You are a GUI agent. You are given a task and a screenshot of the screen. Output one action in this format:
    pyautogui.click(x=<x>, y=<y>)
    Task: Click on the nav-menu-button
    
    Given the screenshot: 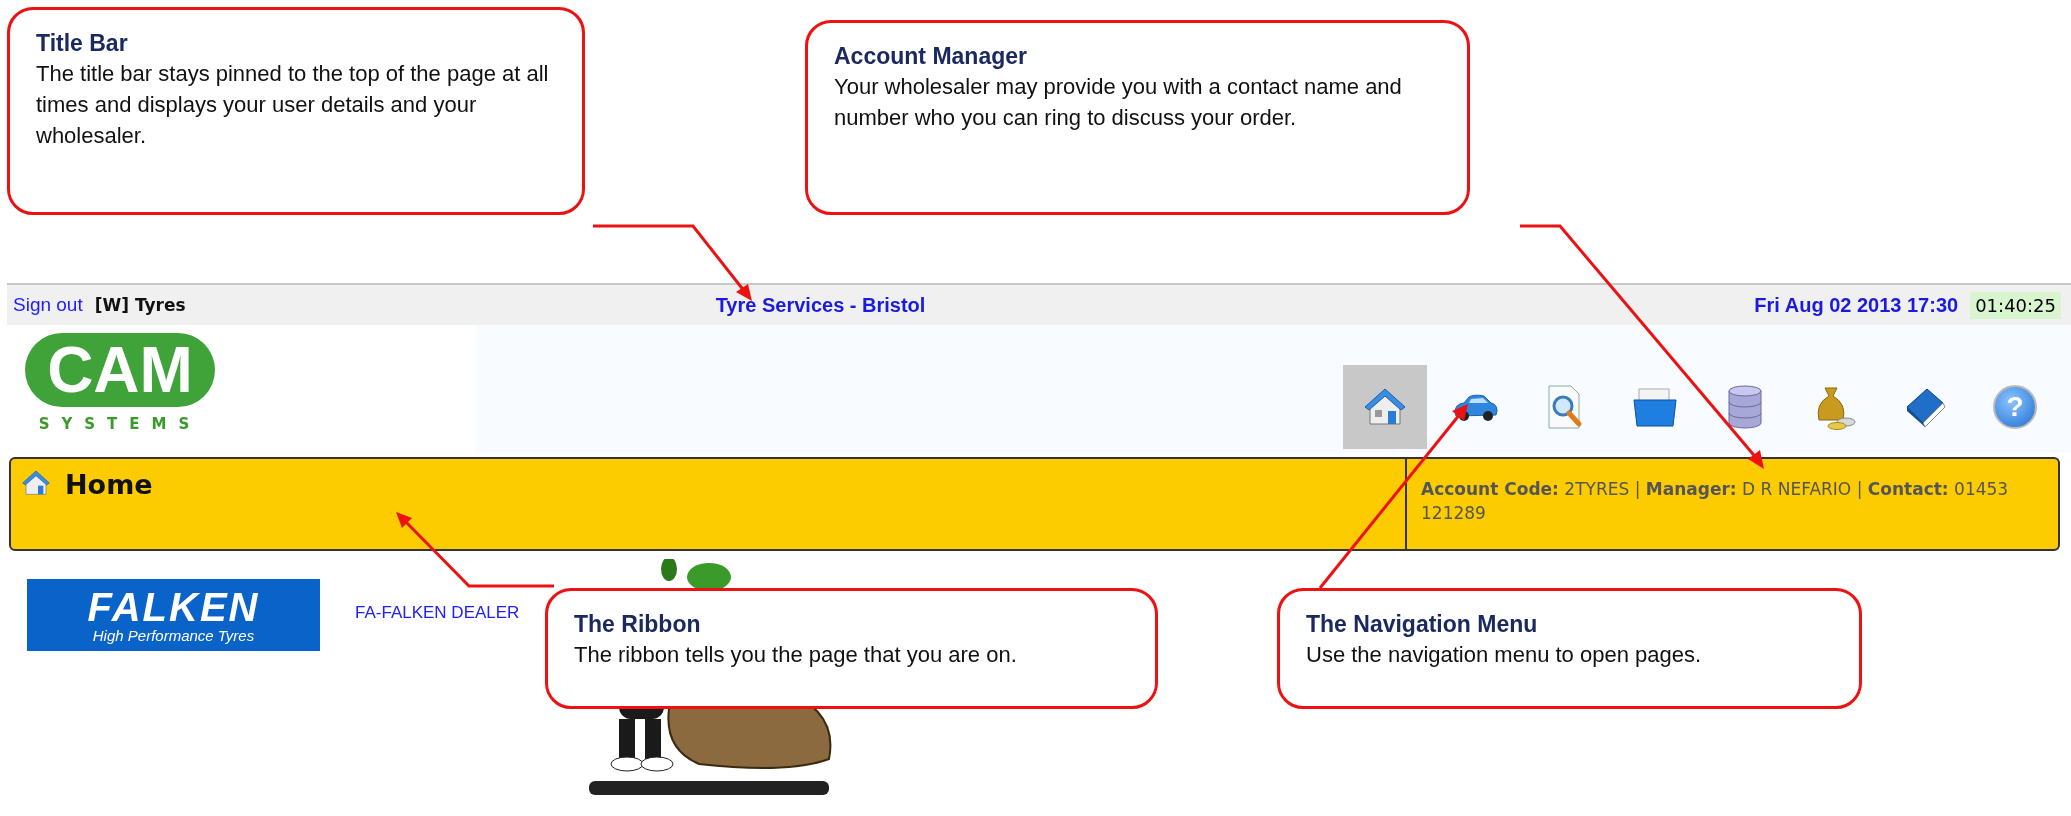 What is the action you would take?
    pyautogui.click(x=1385, y=407)
    